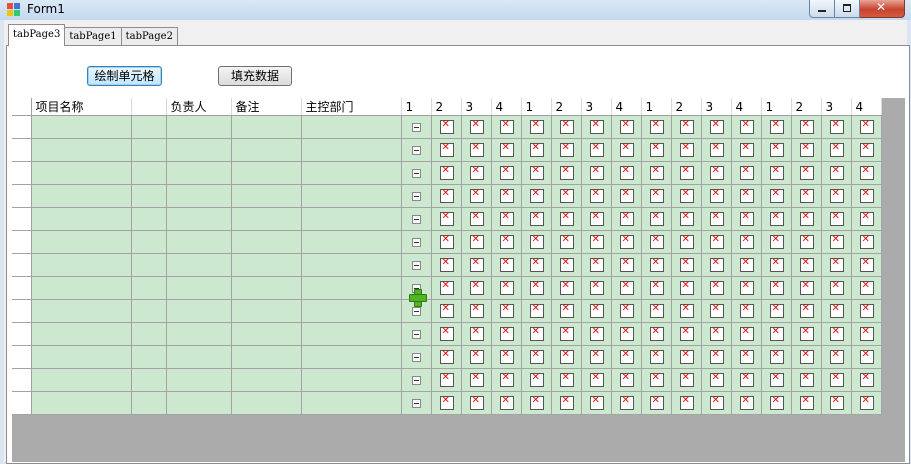  Describe the element at coordinates (149, 107) in the screenshot. I see `column-header` at that location.